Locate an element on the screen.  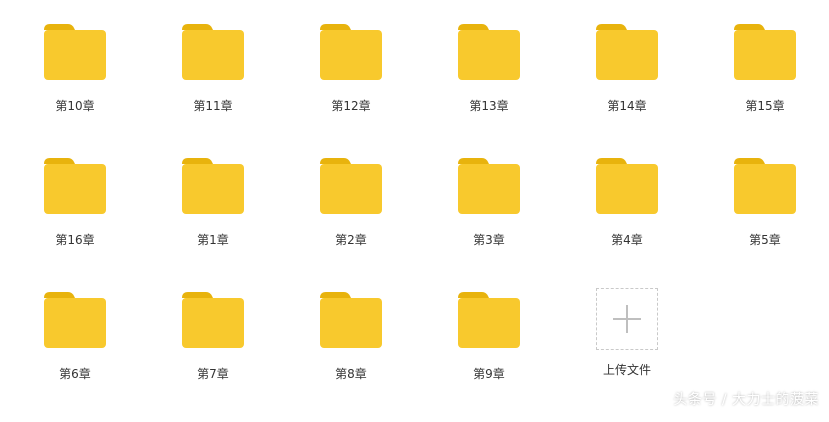
folder-label: 第11章 is located at coordinates (213, 106).